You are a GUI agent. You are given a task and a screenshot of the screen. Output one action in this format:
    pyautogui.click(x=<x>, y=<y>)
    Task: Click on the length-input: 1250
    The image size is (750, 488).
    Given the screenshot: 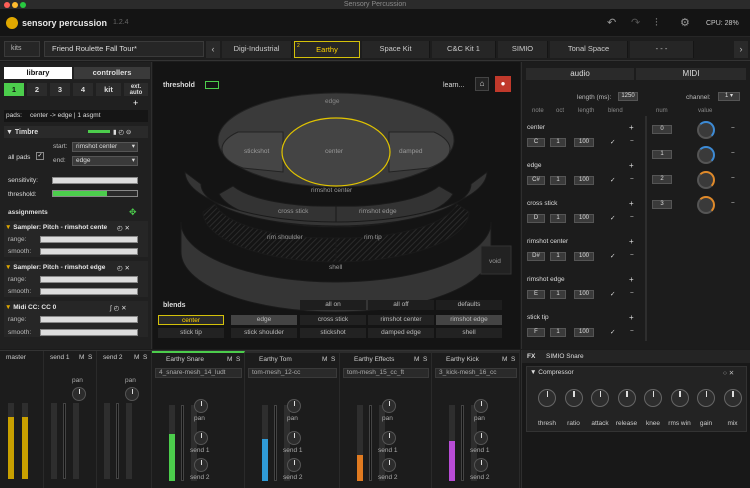 What is the action you would take?
    pyautogui.click(x=628, y=96)
    